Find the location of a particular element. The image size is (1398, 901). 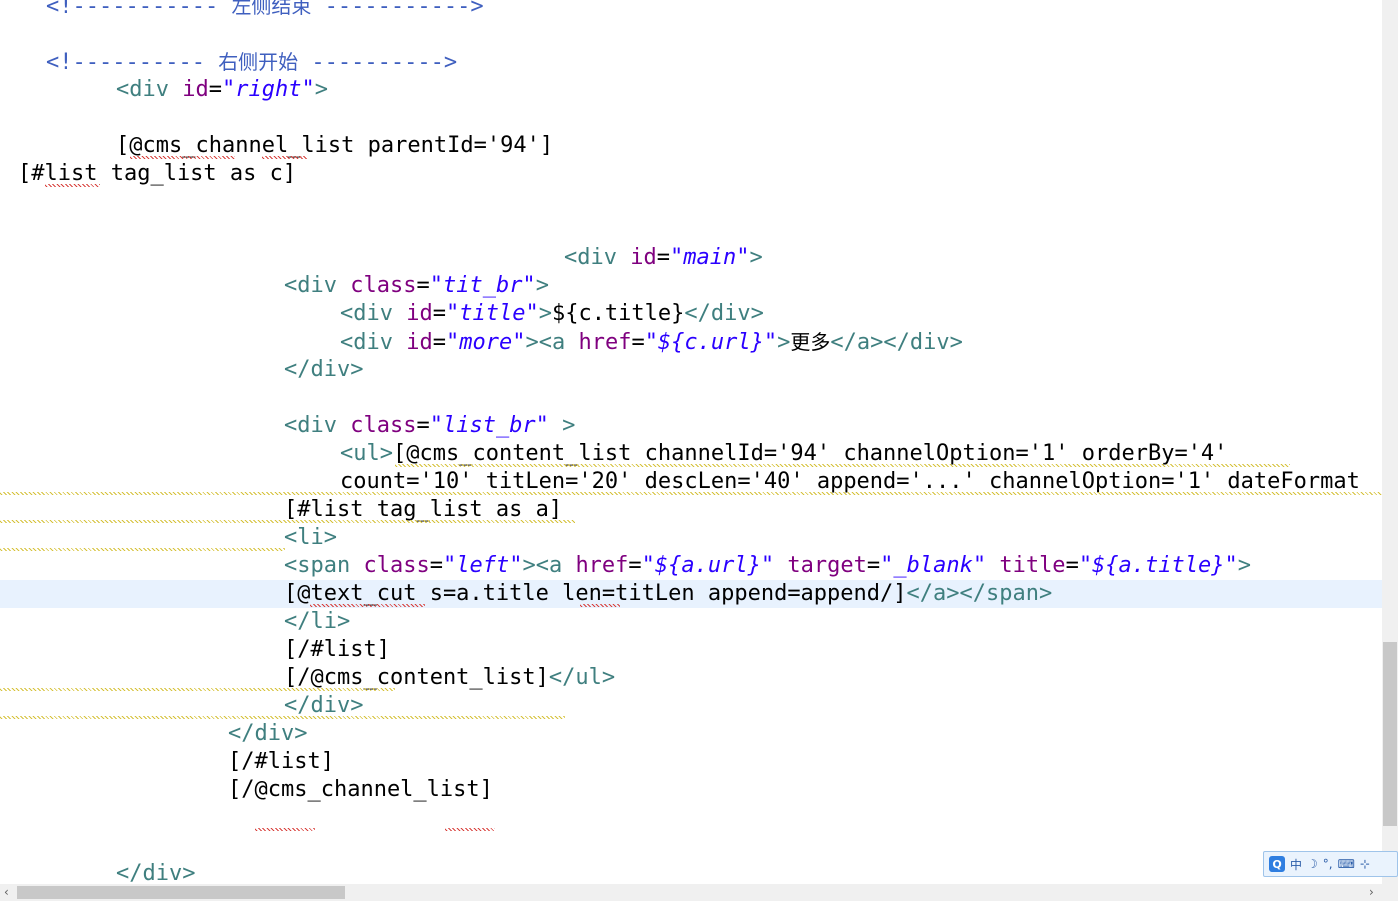

code-line-content: <div id="right"> is located at coordinates (164, 89).